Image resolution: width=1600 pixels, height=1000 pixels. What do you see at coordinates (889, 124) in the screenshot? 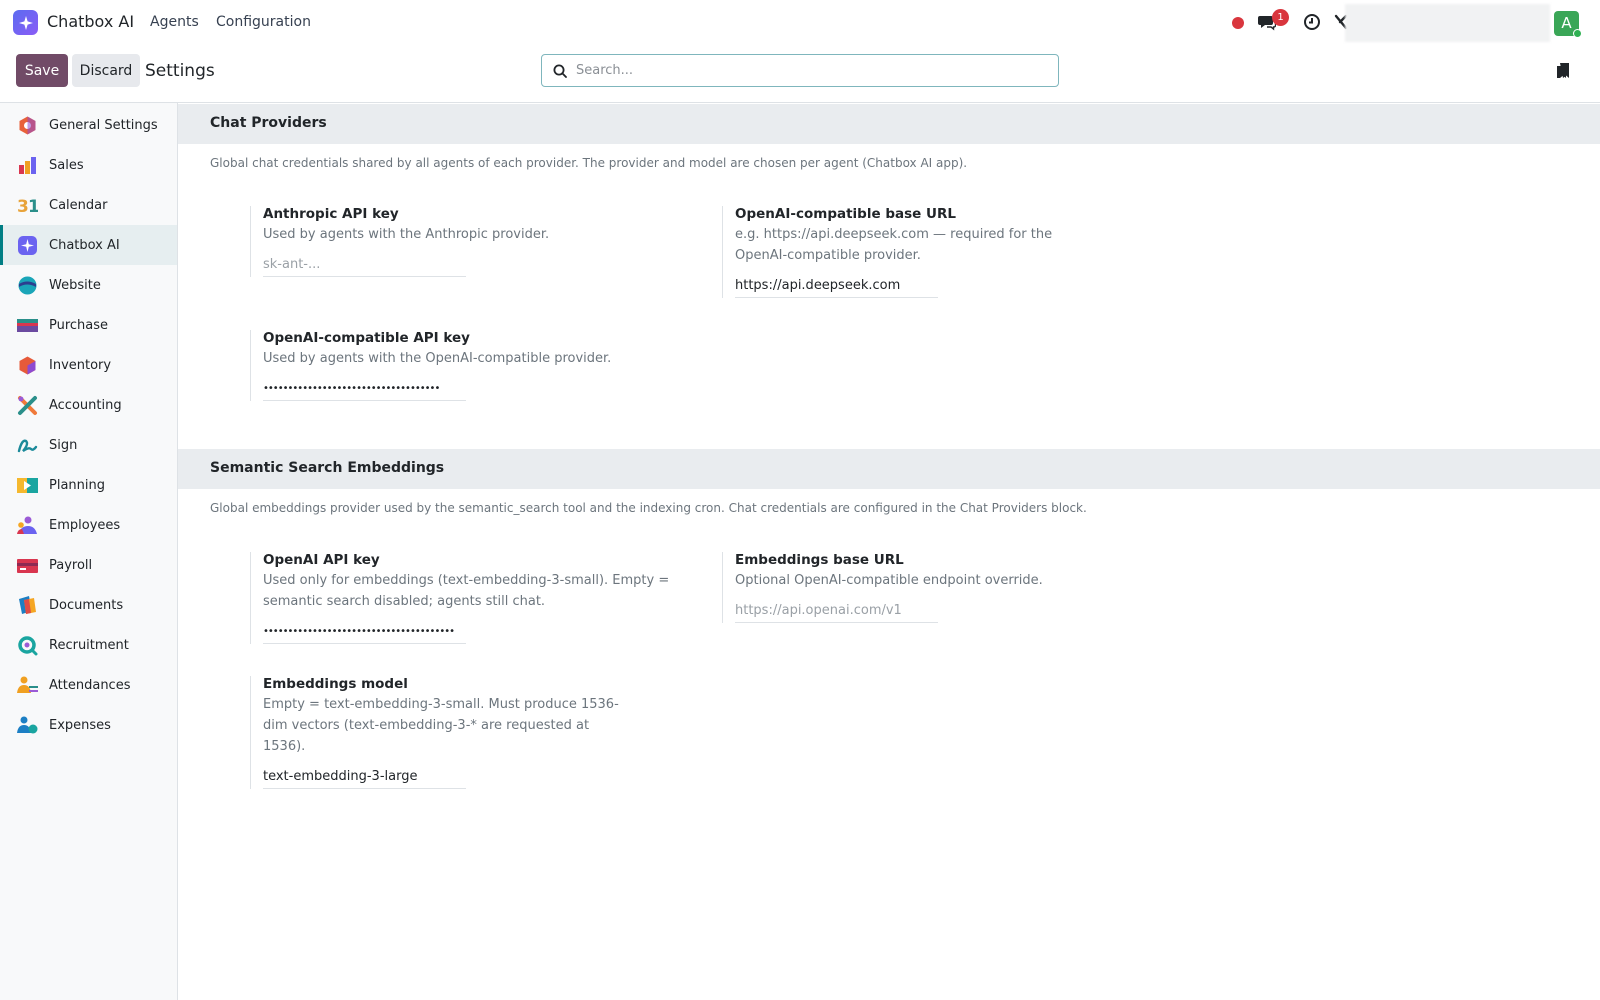
I see `section-header-chat-providers: Chat Providers` at bounding box center [889, 124].